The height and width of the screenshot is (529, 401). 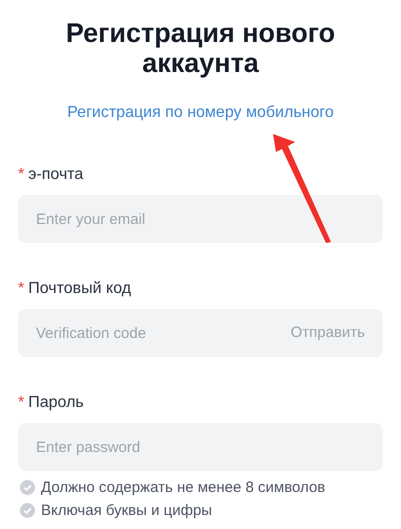 What do you see at coordinates (200, 447) in the screenshot?
I see `input-field: Enter password` at bounding box center [200, 447].